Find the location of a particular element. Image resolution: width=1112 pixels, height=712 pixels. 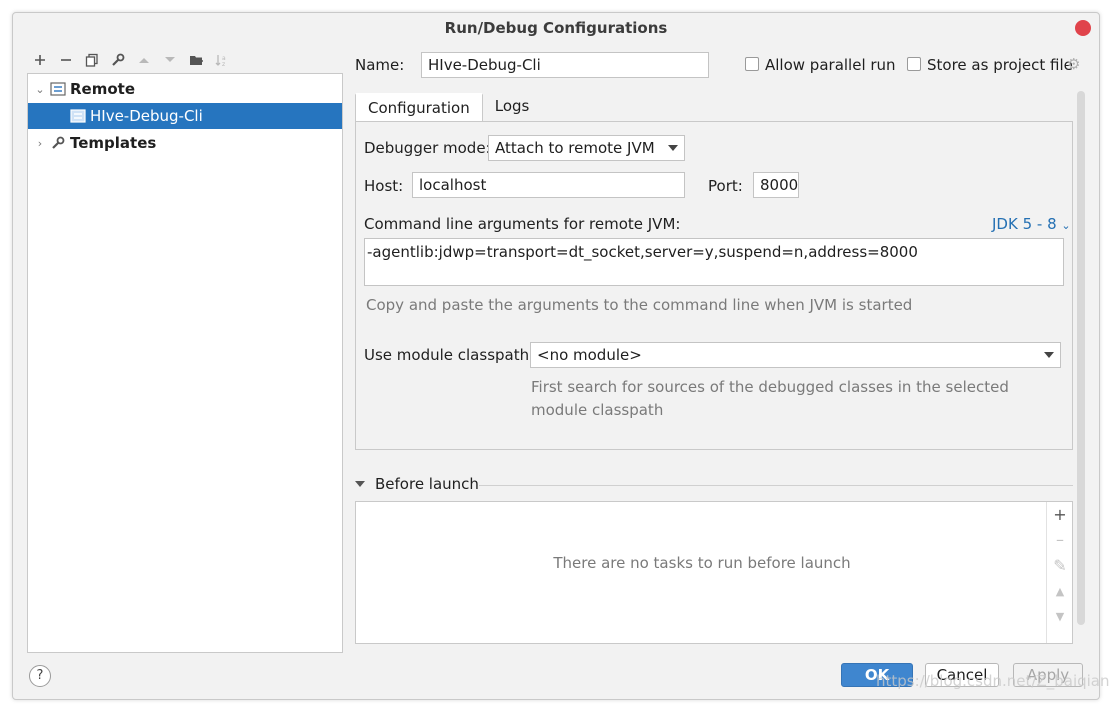

tree-item-label: HIve-Debug-Cli is located at coordinates (146, 116).